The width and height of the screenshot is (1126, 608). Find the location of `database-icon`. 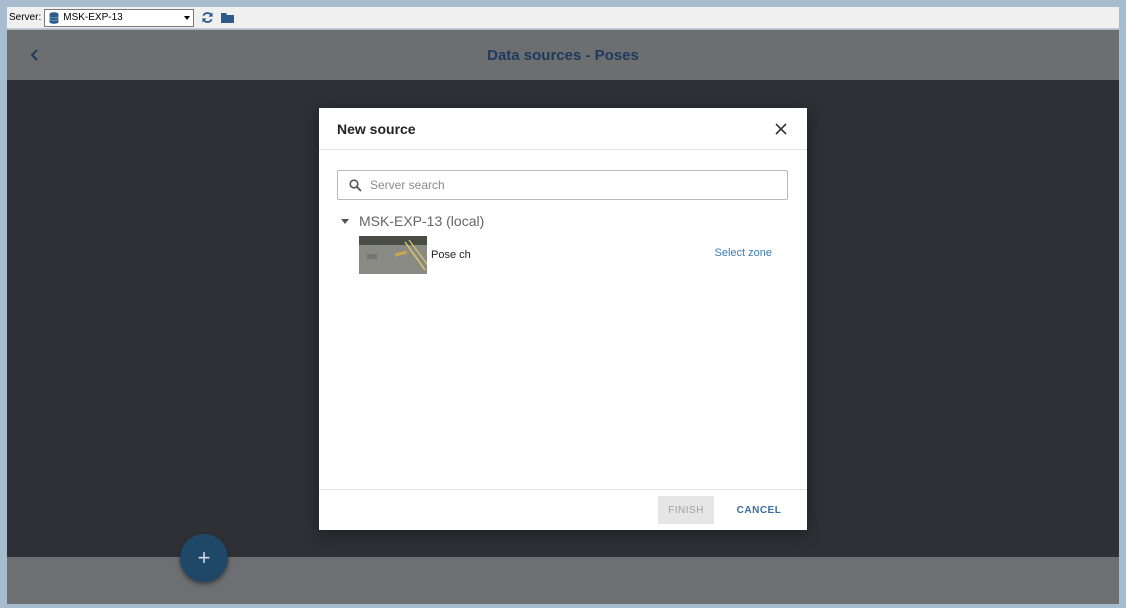

database-icon is located at coordinates (54, 17).